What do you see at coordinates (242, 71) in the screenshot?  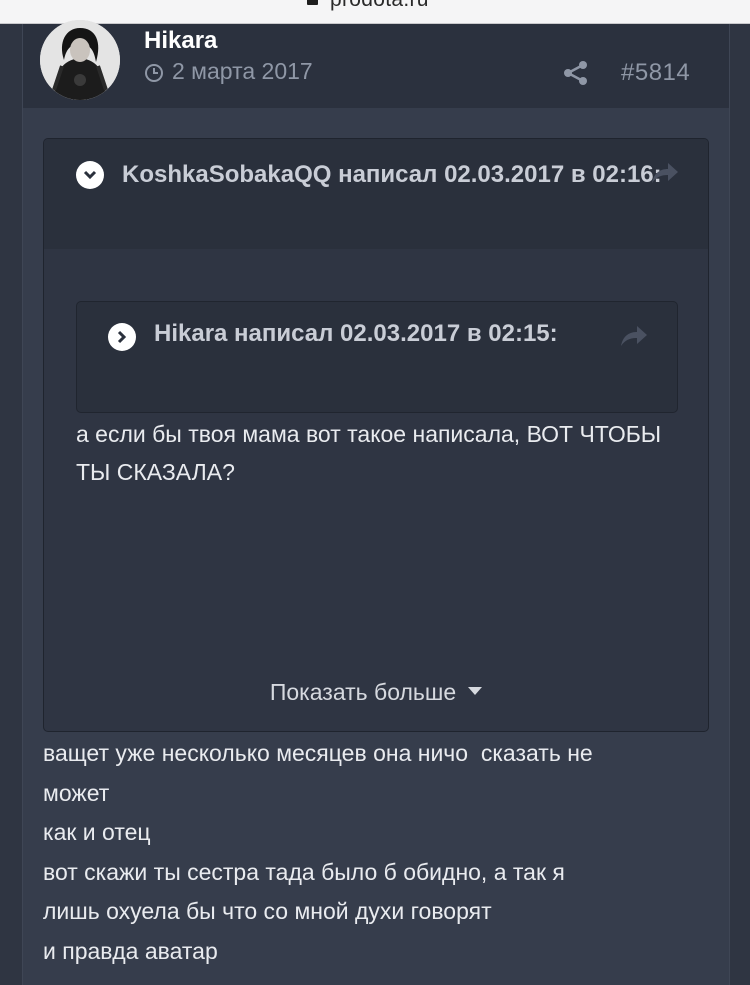 I see `post-date-text: 2 марта 2017` at bounding box center [242, 71].